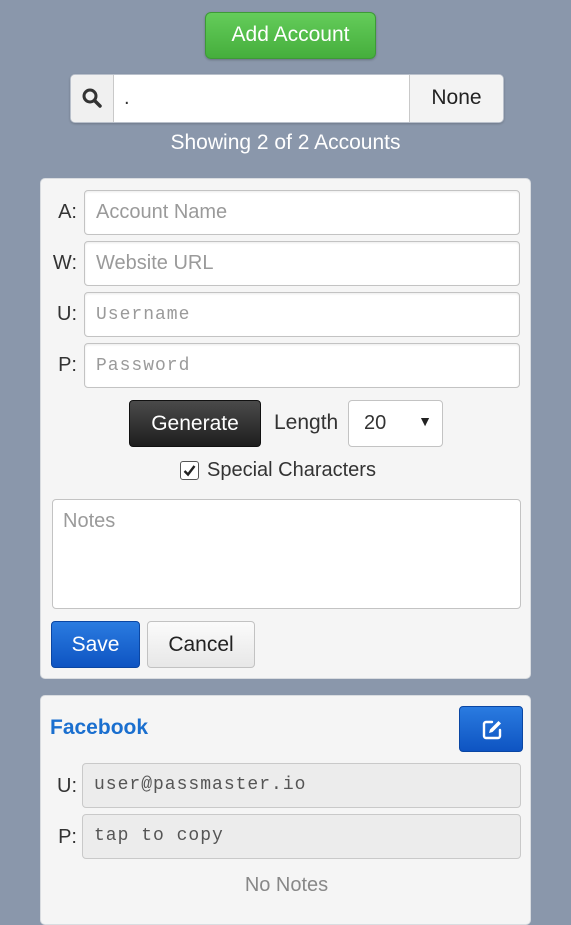 This screenshot has height=925, width=571. I want to click on clear-filter-button: None, so click(456, 98).